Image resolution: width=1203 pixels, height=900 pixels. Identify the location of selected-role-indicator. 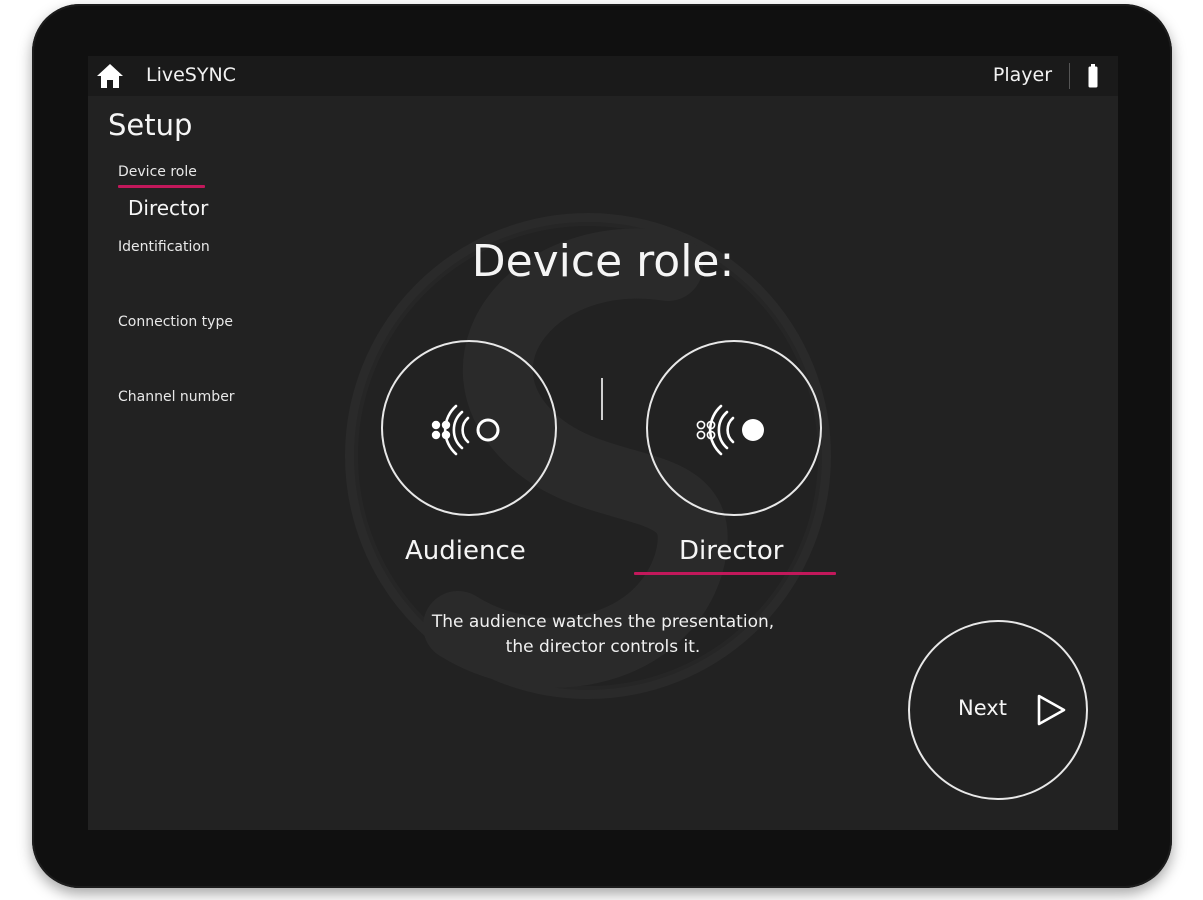
(735, 573).